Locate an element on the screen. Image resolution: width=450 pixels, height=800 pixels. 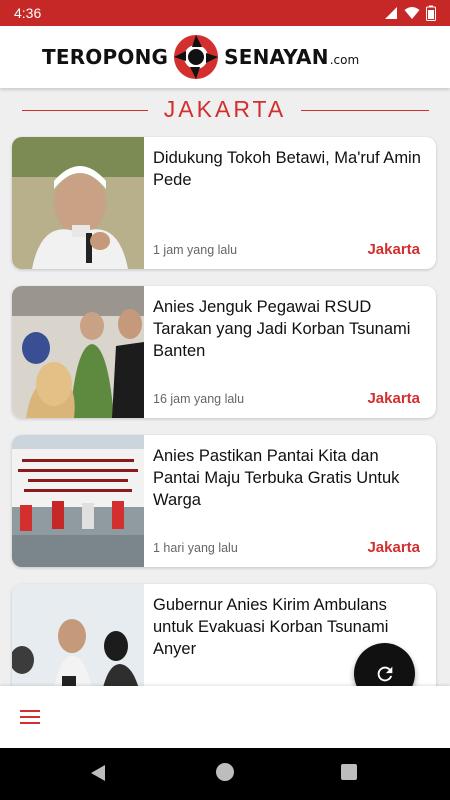
section-divider-right is located at coordinates (365, 110).